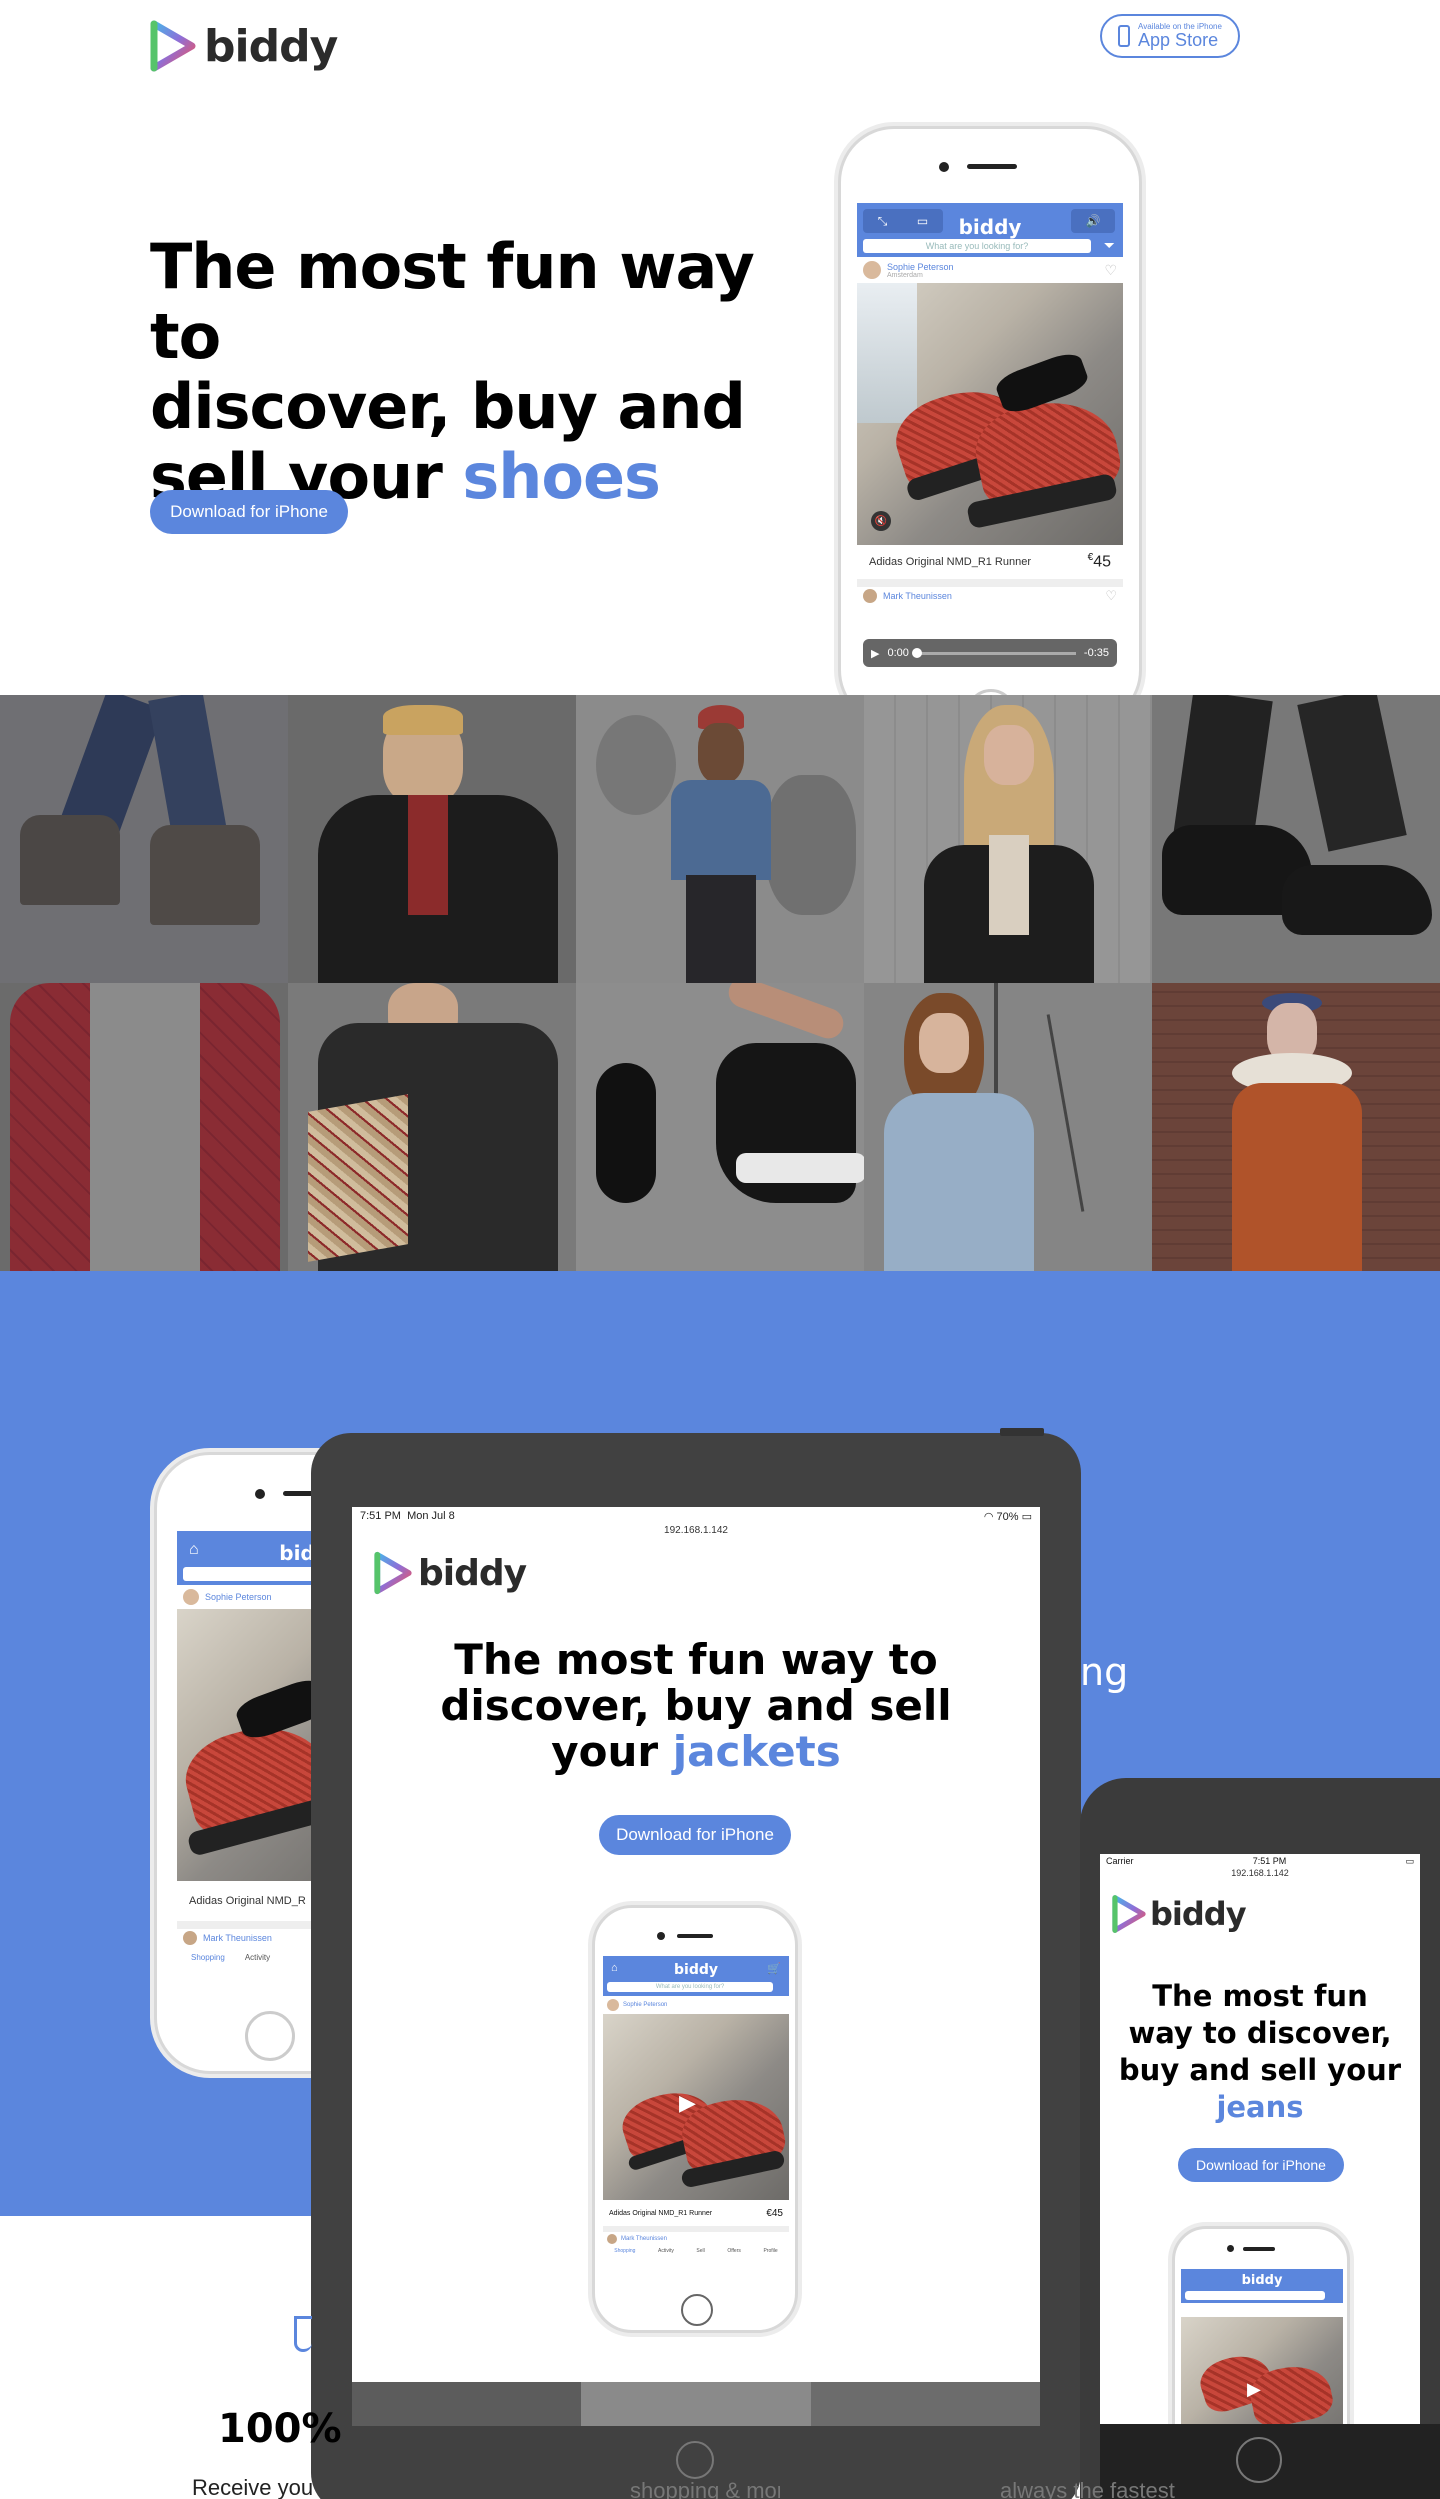 This screenshot has height=2499, width=1440. I want to click on photo-tile-sneakers-hand, so click(720, 1127).